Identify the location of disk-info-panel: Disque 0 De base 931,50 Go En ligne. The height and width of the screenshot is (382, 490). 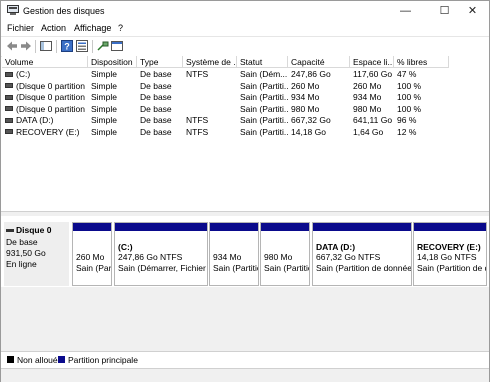
(36, 254).